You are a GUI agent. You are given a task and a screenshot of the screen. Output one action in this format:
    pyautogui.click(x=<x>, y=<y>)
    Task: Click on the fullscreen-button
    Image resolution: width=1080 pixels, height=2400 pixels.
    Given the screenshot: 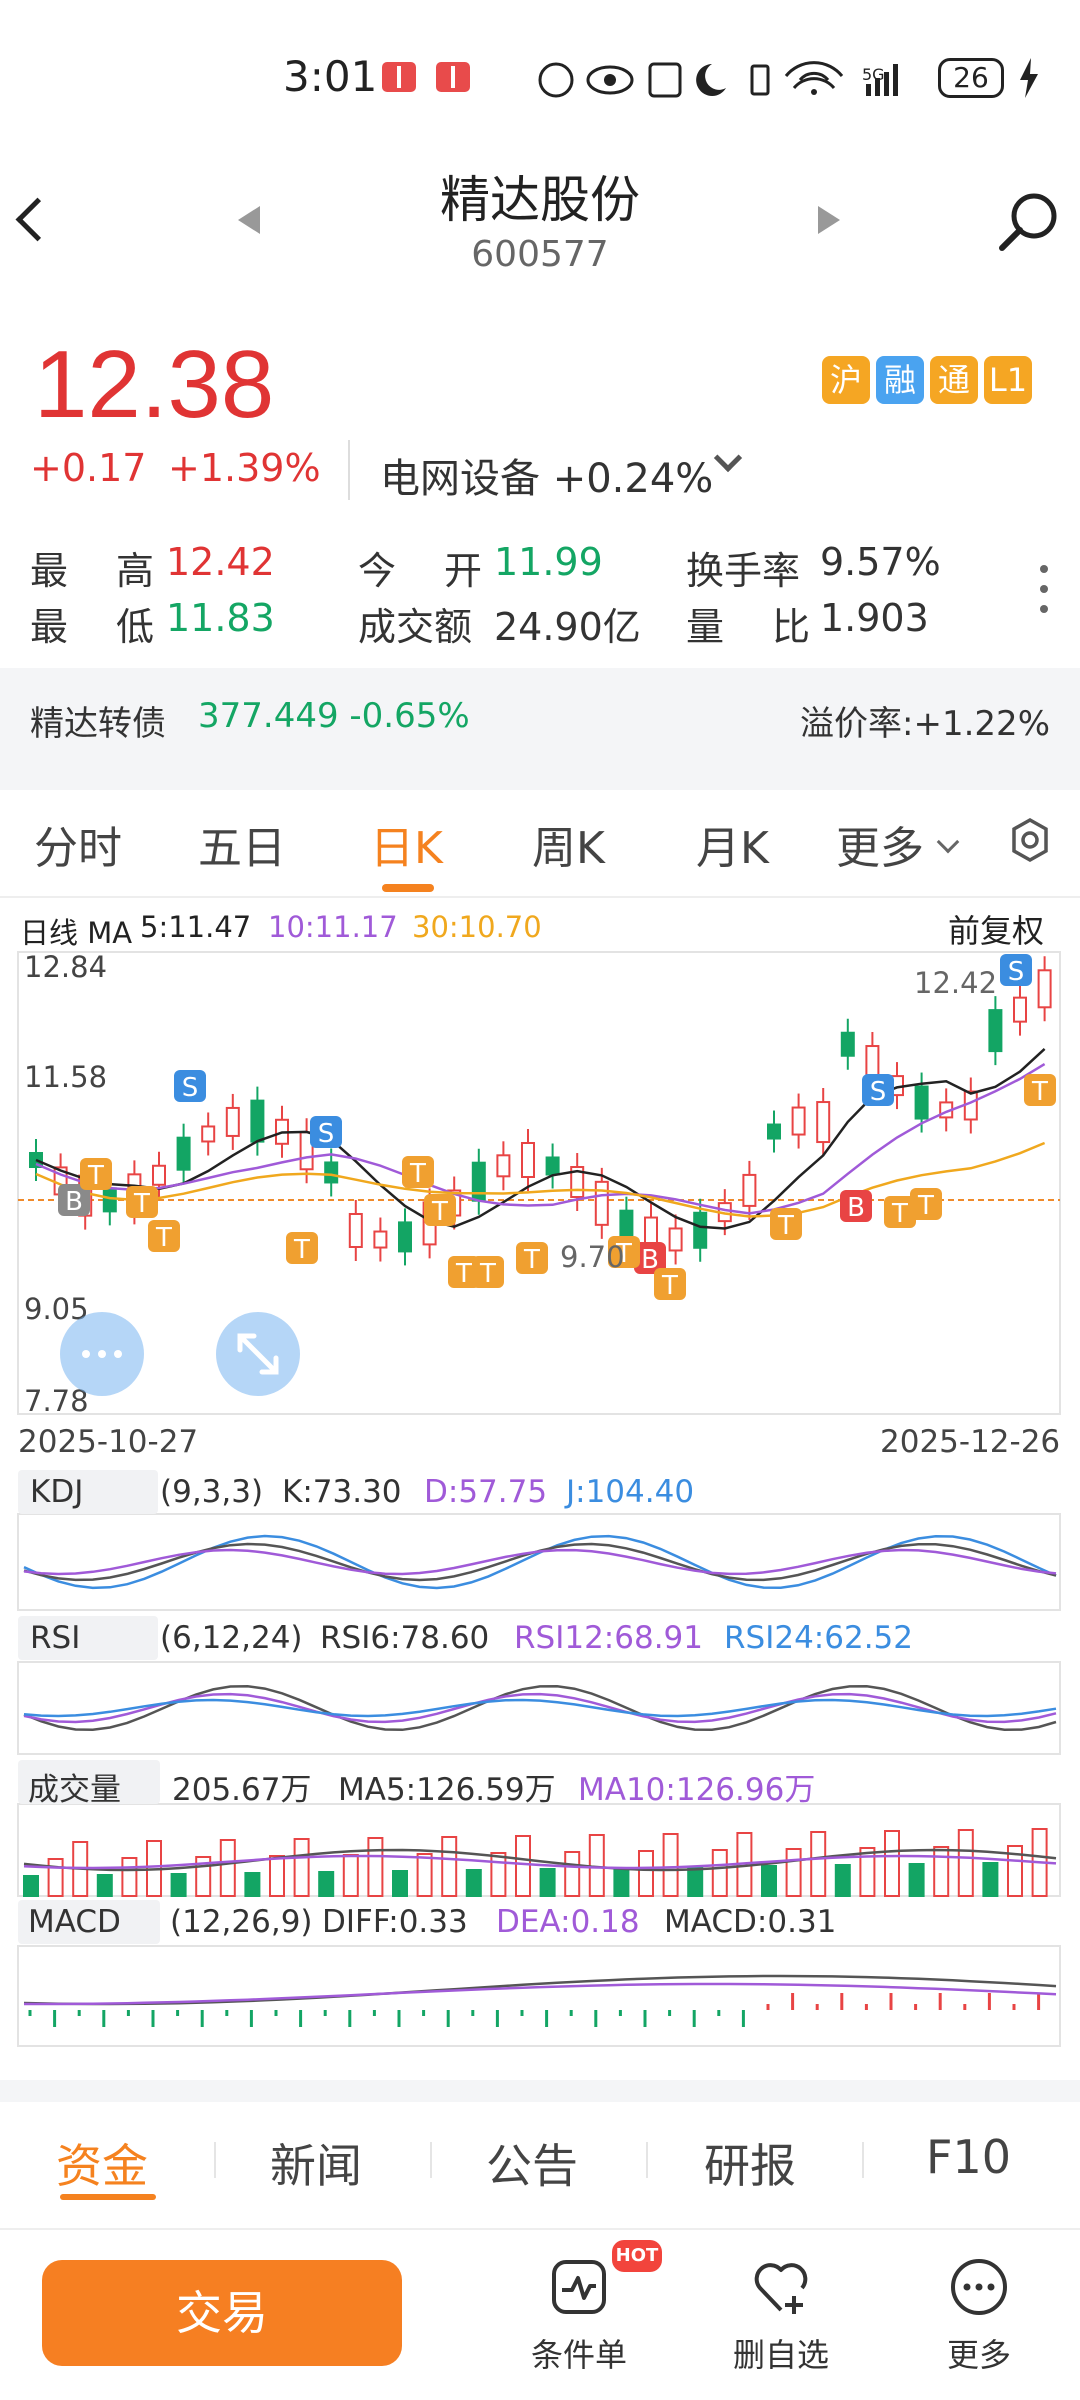 What is the action you would take?
    pyautogui.click(x=258, y=1354)
    